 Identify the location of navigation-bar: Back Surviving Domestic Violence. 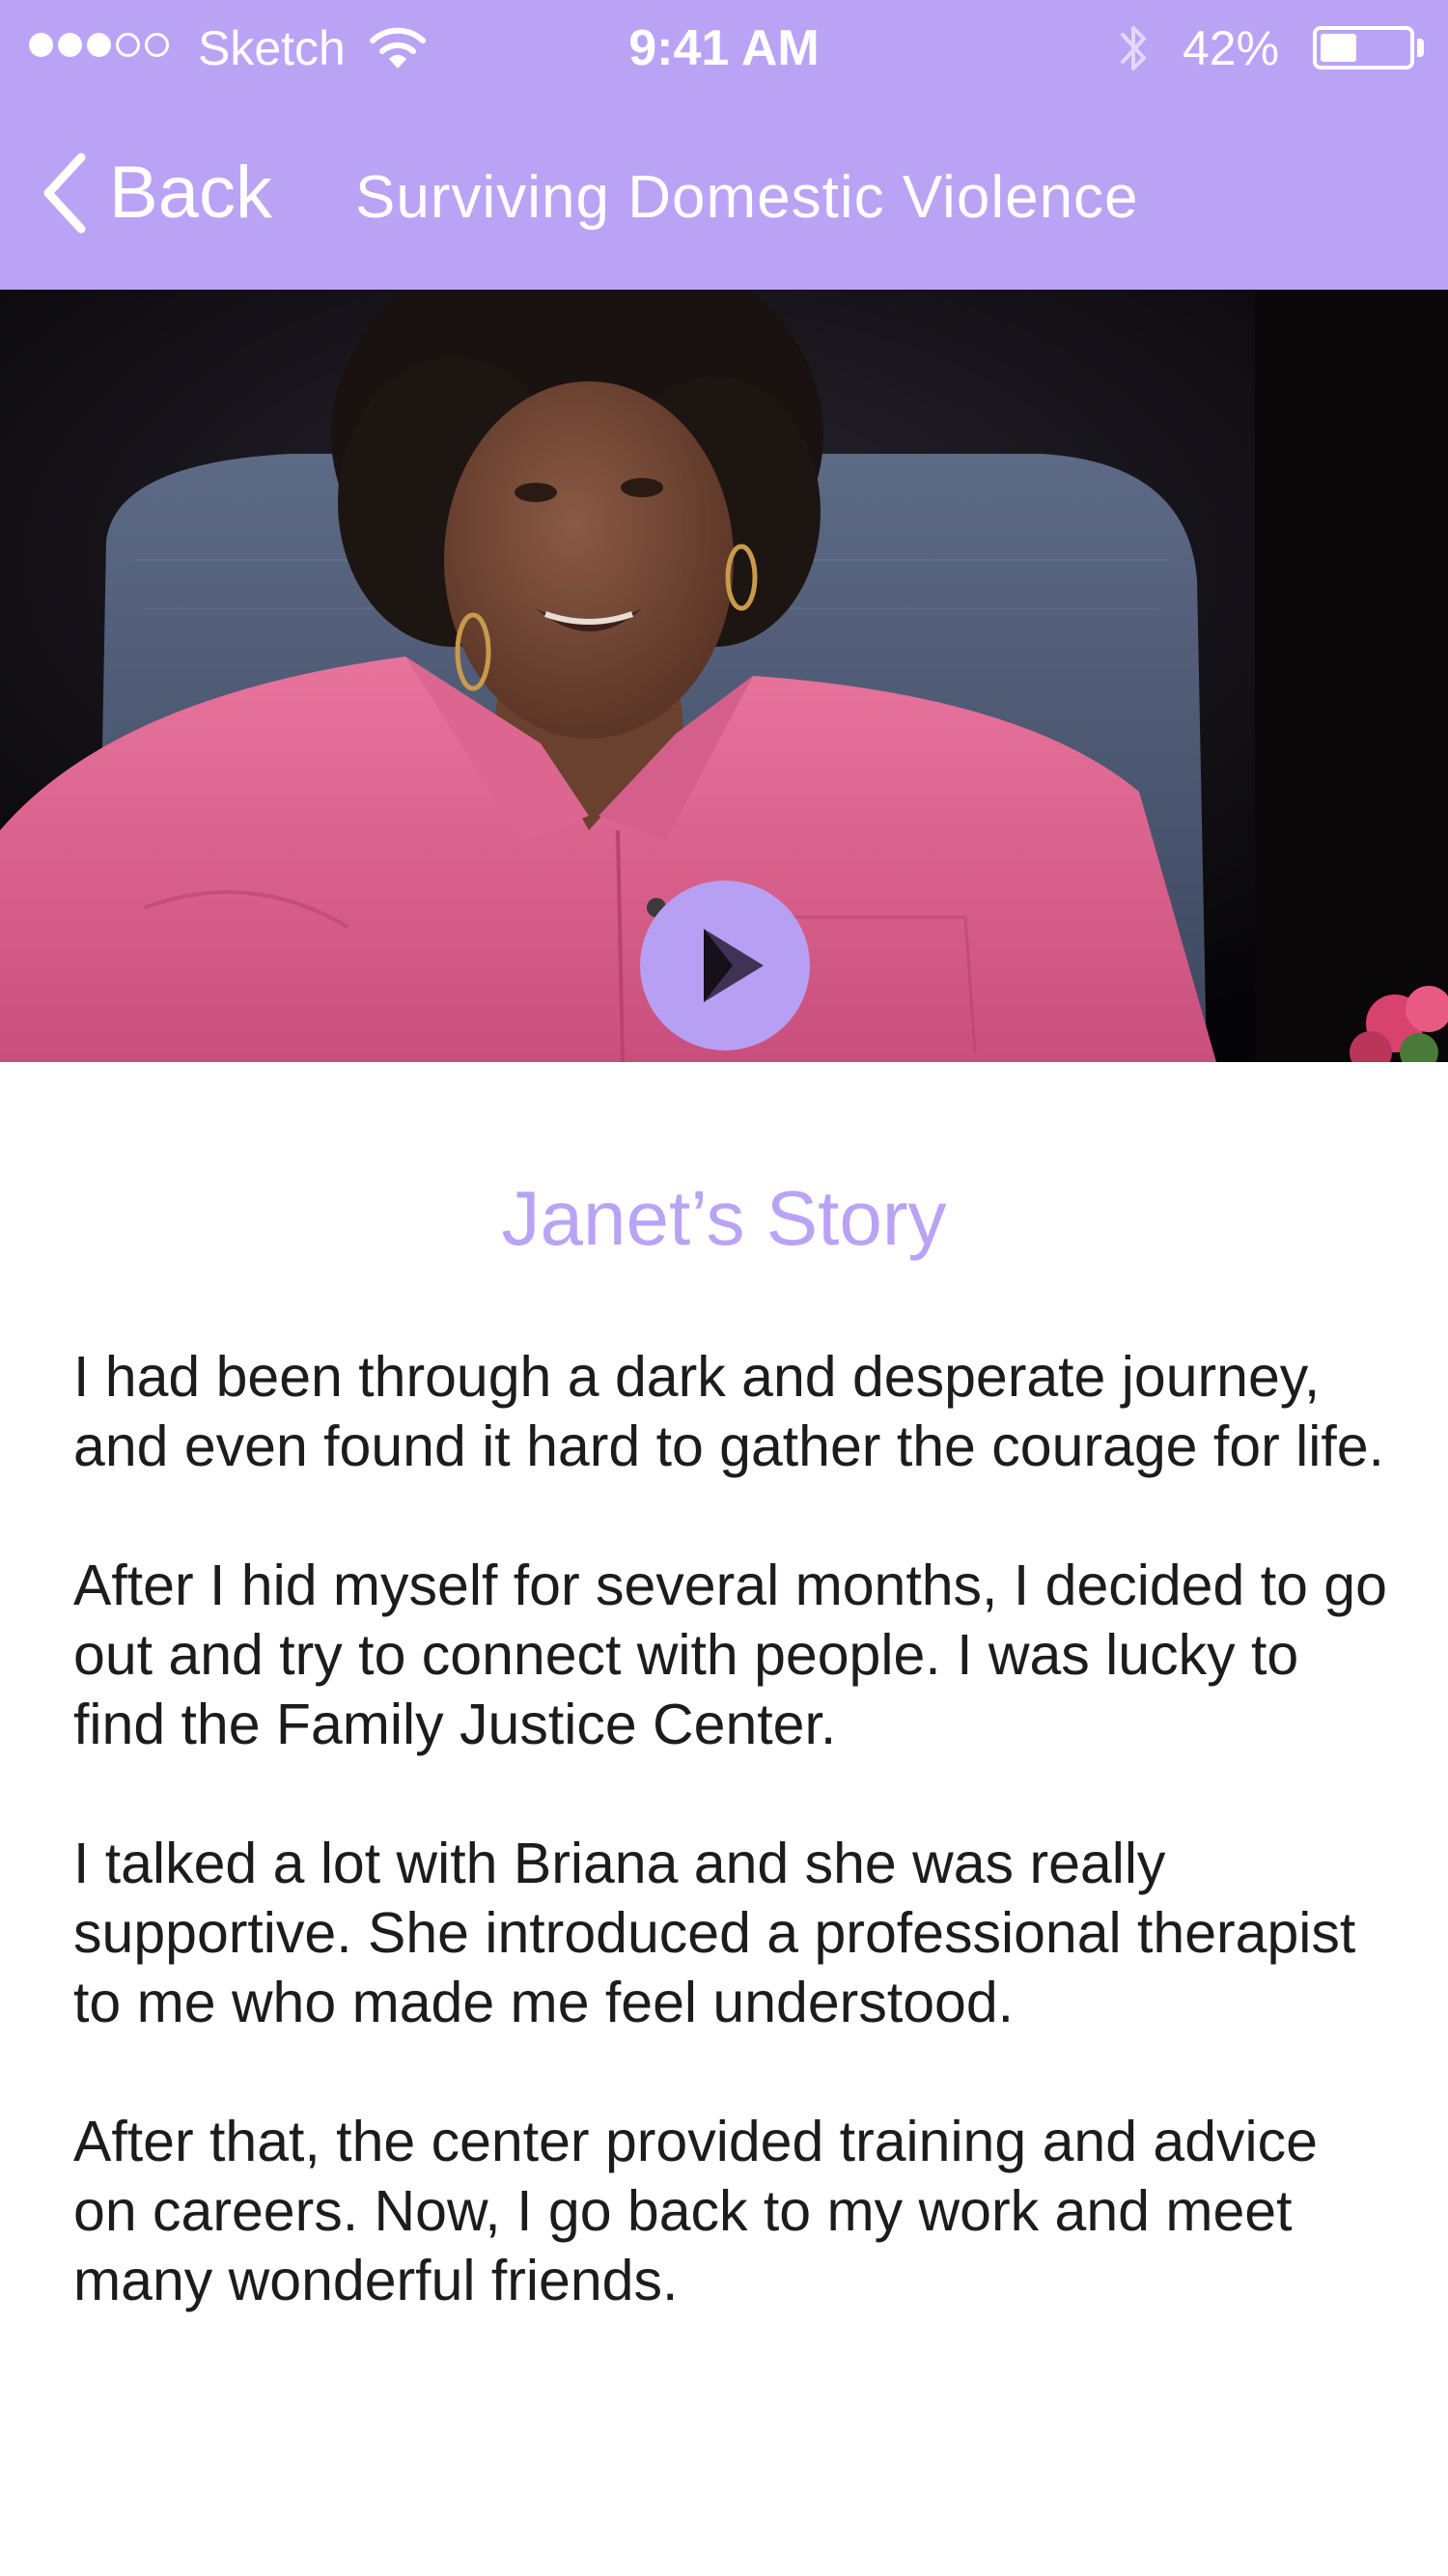
(724, 194).